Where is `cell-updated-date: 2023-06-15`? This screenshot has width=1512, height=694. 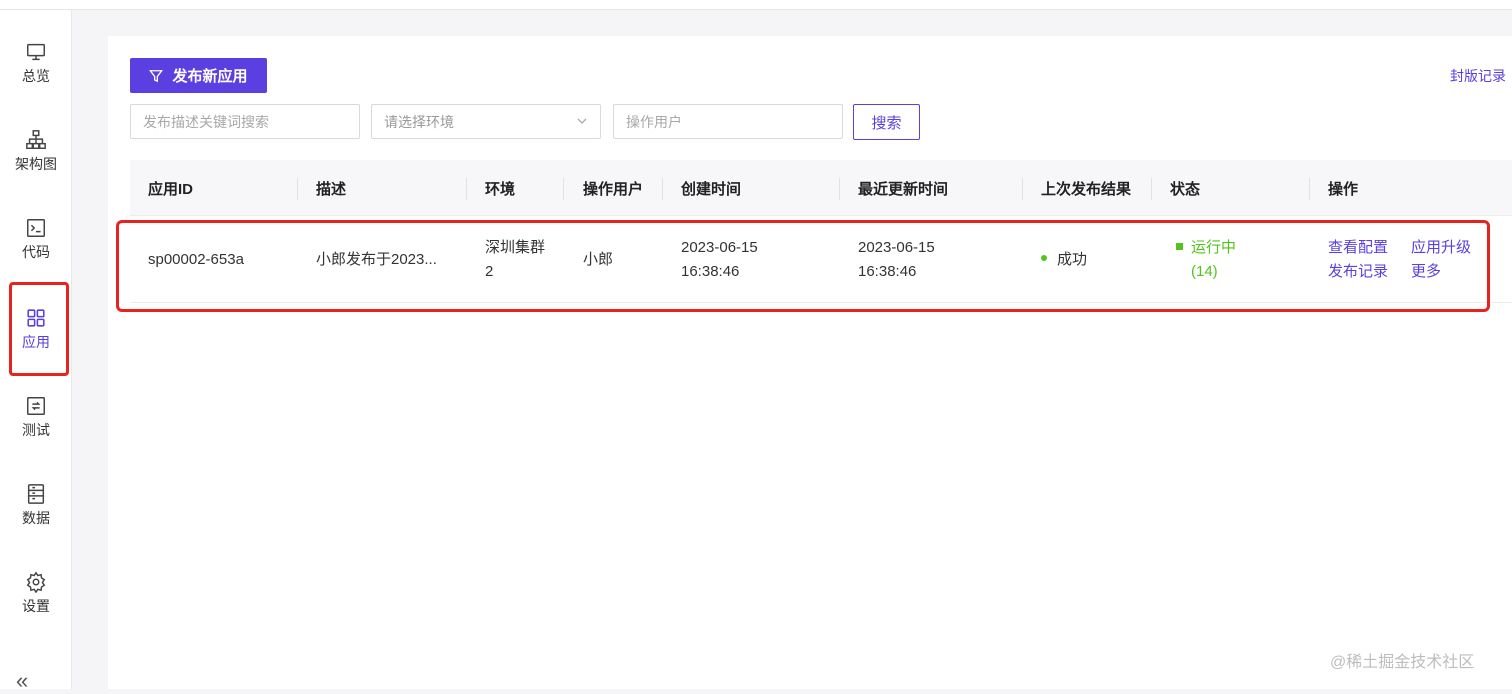 cell-updated-date: 2023-06-15 is located at coordinates (896, 247).